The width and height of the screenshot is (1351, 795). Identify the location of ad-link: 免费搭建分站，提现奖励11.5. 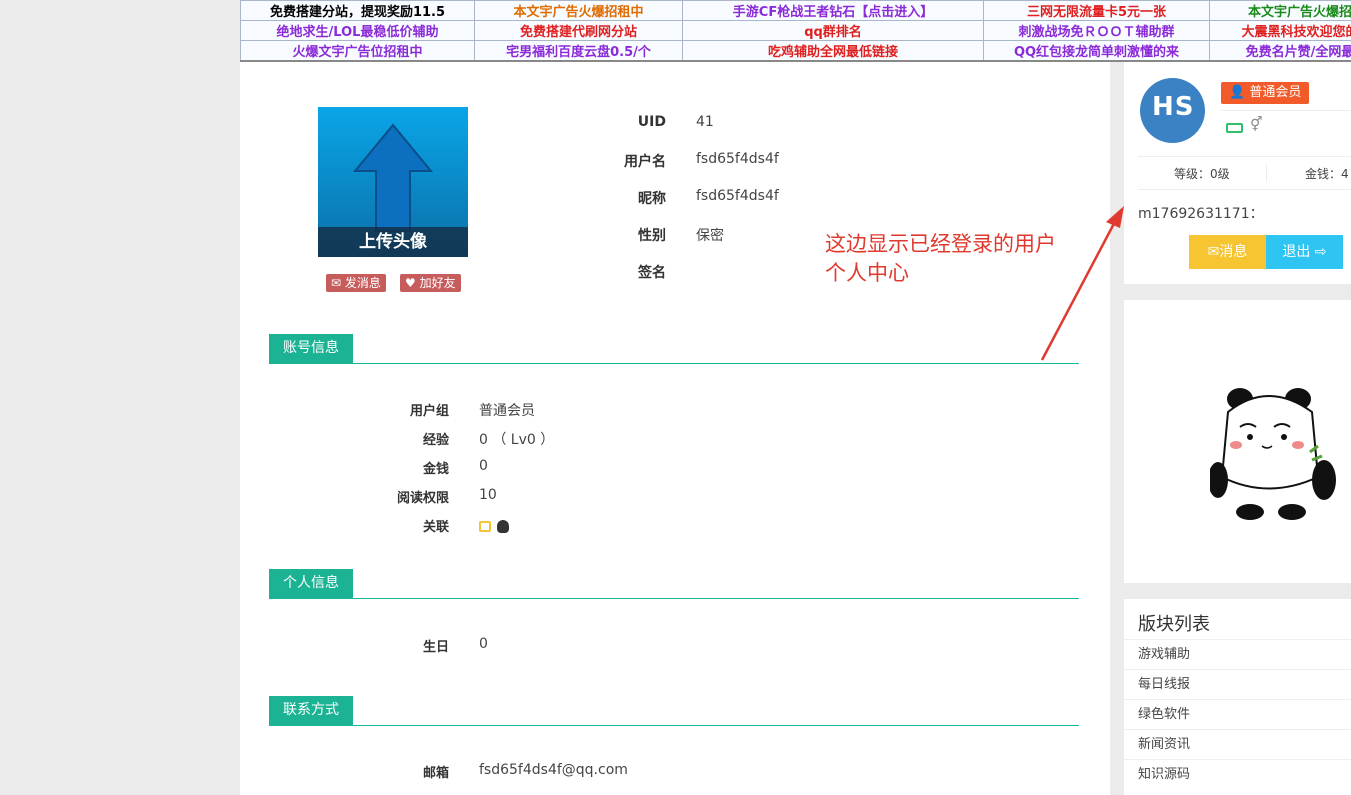
(357, 10).